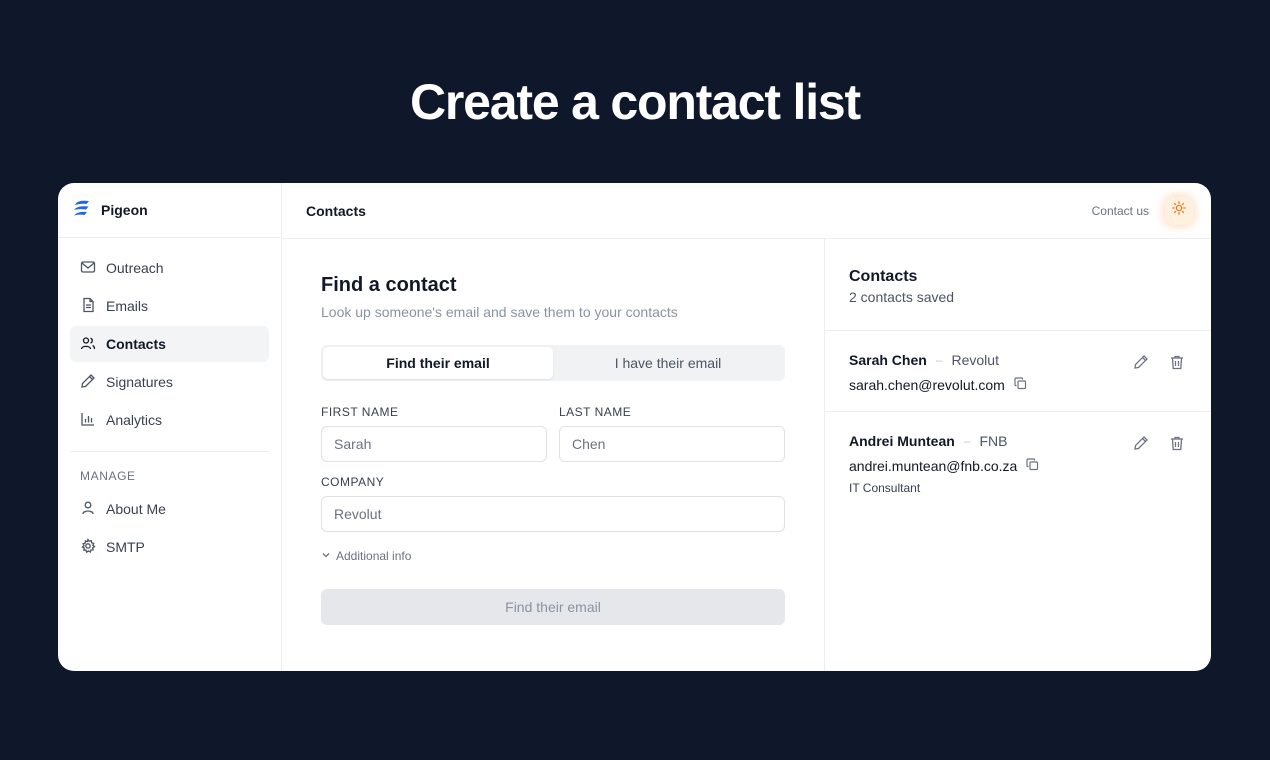  Describe the element at coordinates (169, 420) in the screenshot. I see `sidebar-item-analytics: Analytics` at that location.